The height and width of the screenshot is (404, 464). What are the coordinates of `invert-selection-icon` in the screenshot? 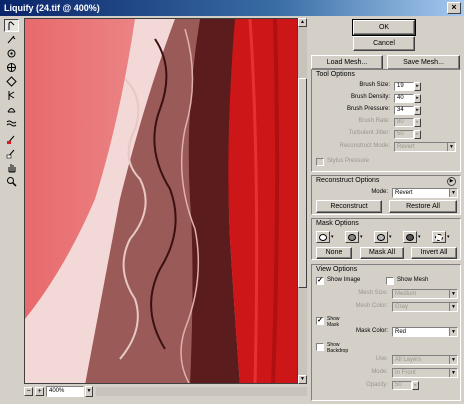 It's located at (439, 237).